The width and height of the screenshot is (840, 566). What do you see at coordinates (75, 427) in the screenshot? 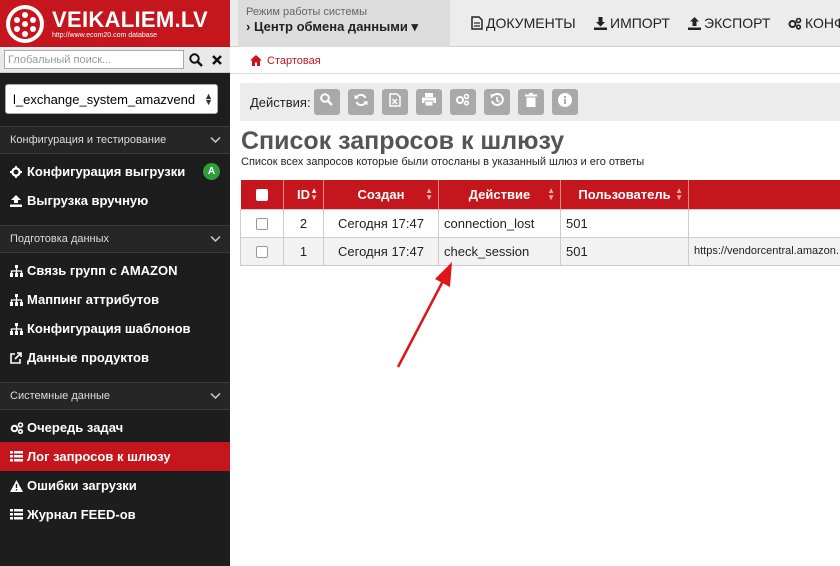
I see `sidebar-item-label: Очередь задач` at bounding box center [75, 427].